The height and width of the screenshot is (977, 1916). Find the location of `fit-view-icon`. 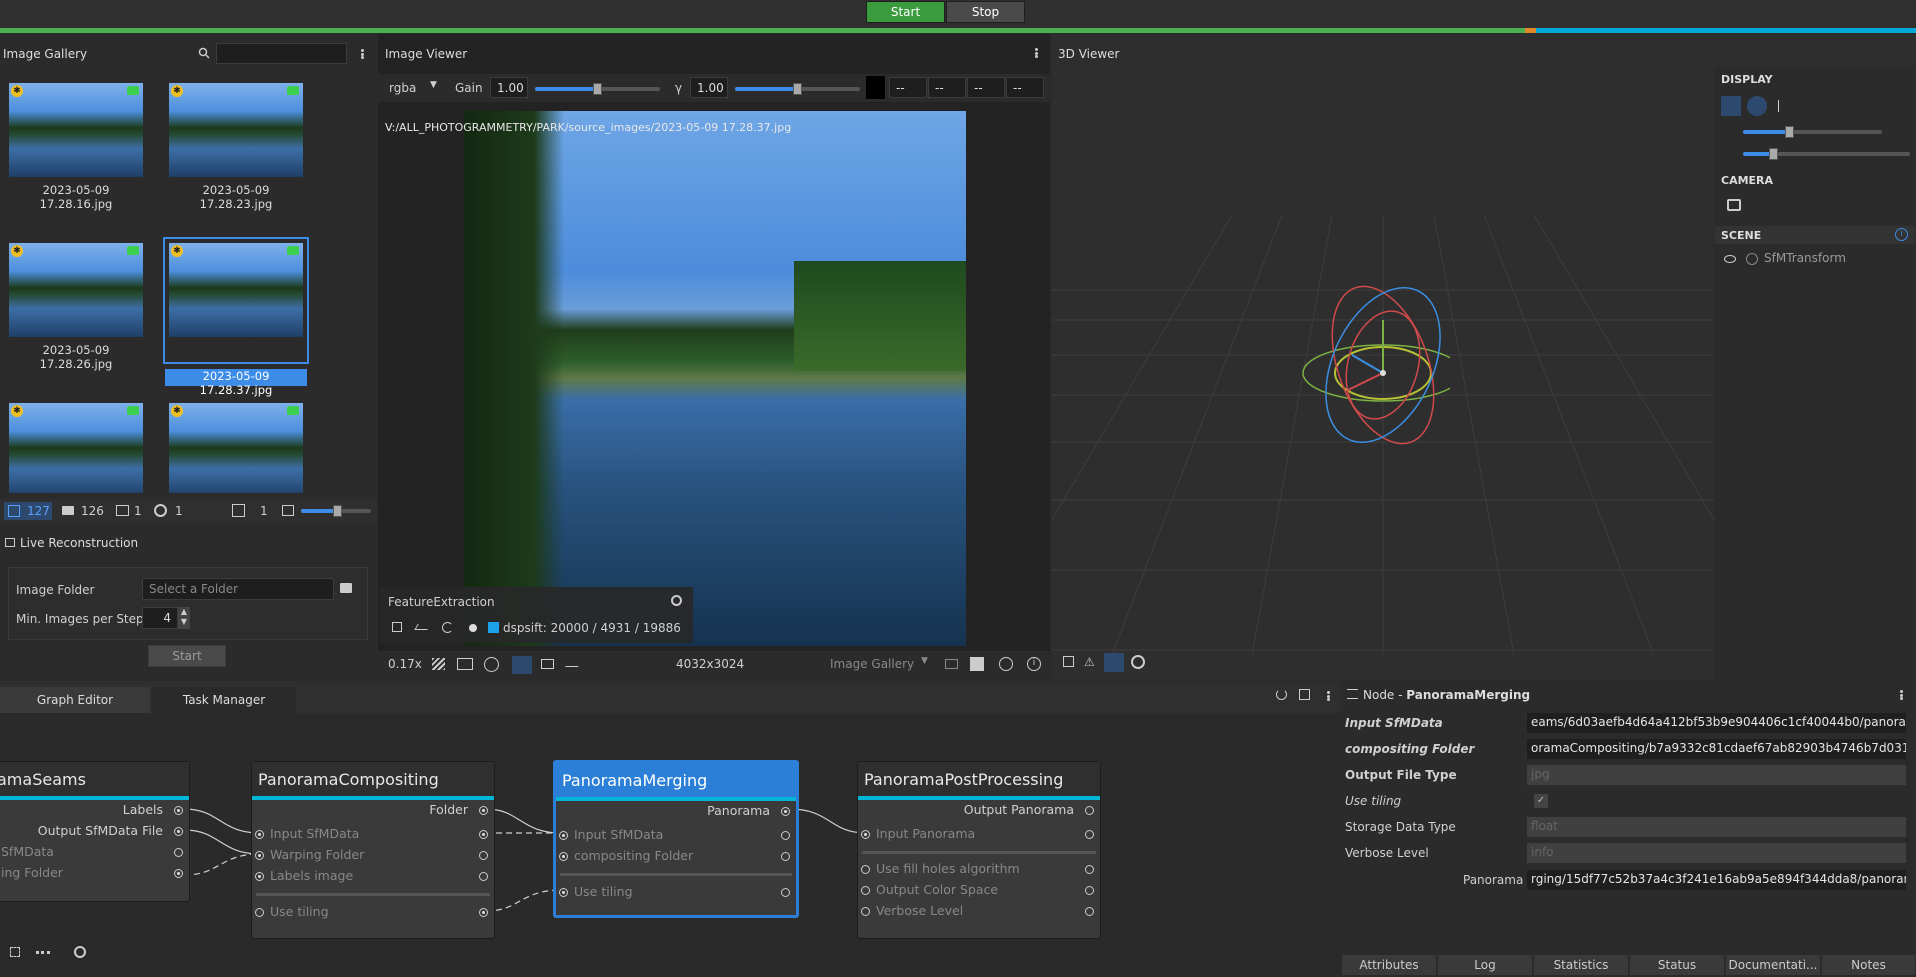

fit-view-icon is located at coordinates (15, 952).